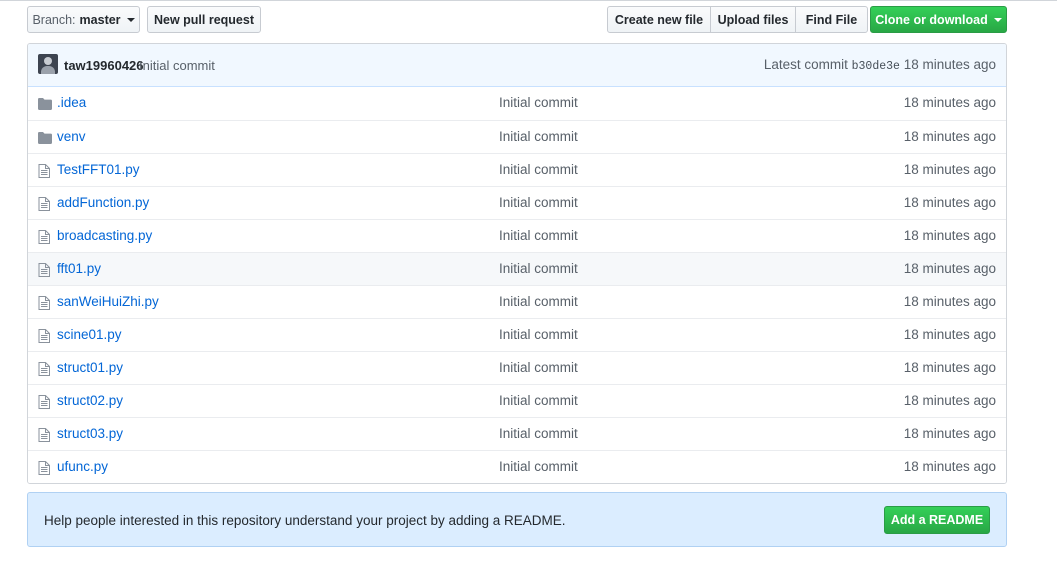 Image resolution: width=1057 pixels, height=588 pixels. What do you see at coordinates (104, 65) in the screenshot?
I see `commit-author: taw19960426` at bounding box center [104, 65].